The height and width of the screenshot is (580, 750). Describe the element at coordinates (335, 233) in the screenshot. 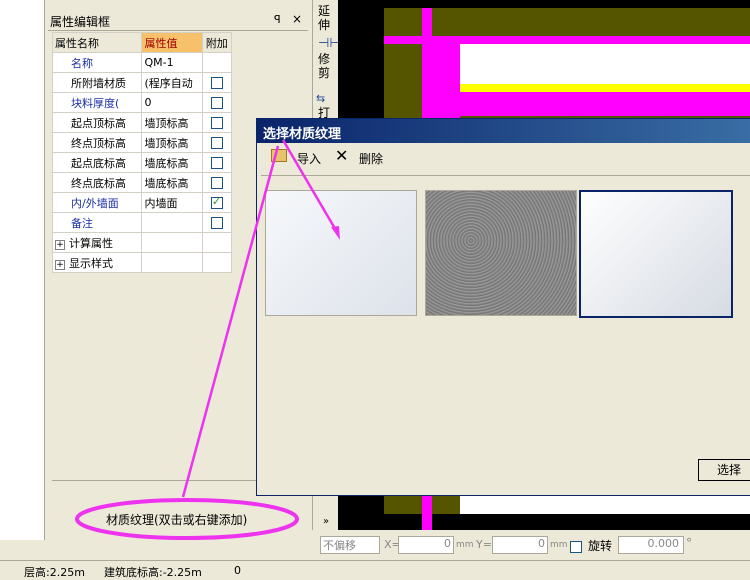

I see `annotation-arrowhead` at that location.